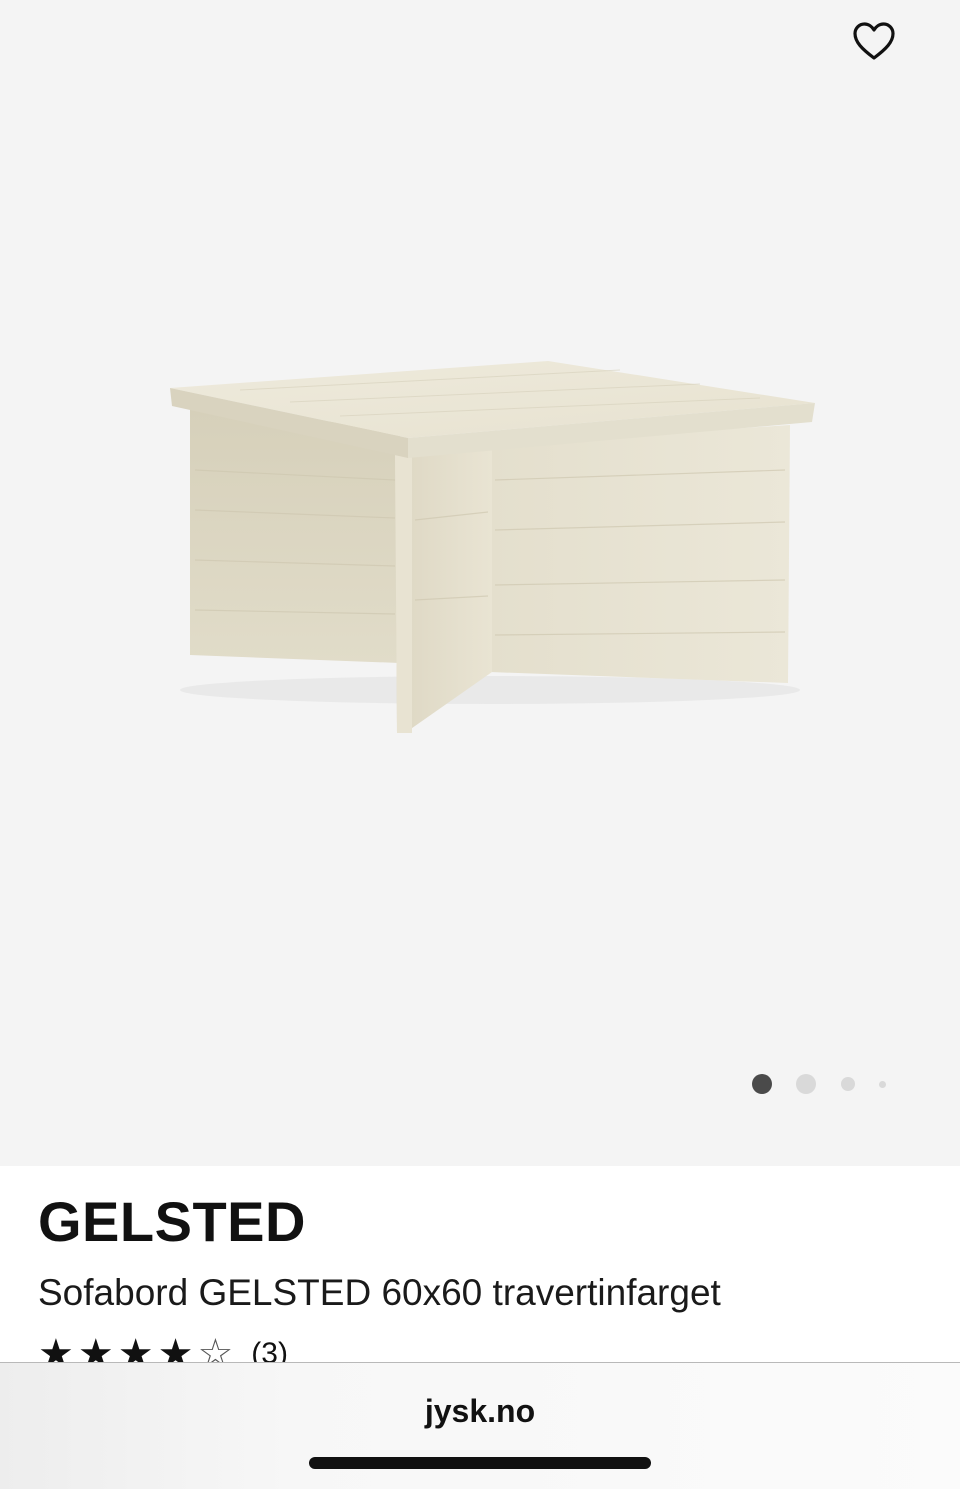 Image resolution: width=960 pixels, height=1489 pixels. Describe the element at coordinates (480, 1411) in the screenshot. I see `url-label: jysk.no` at that location.